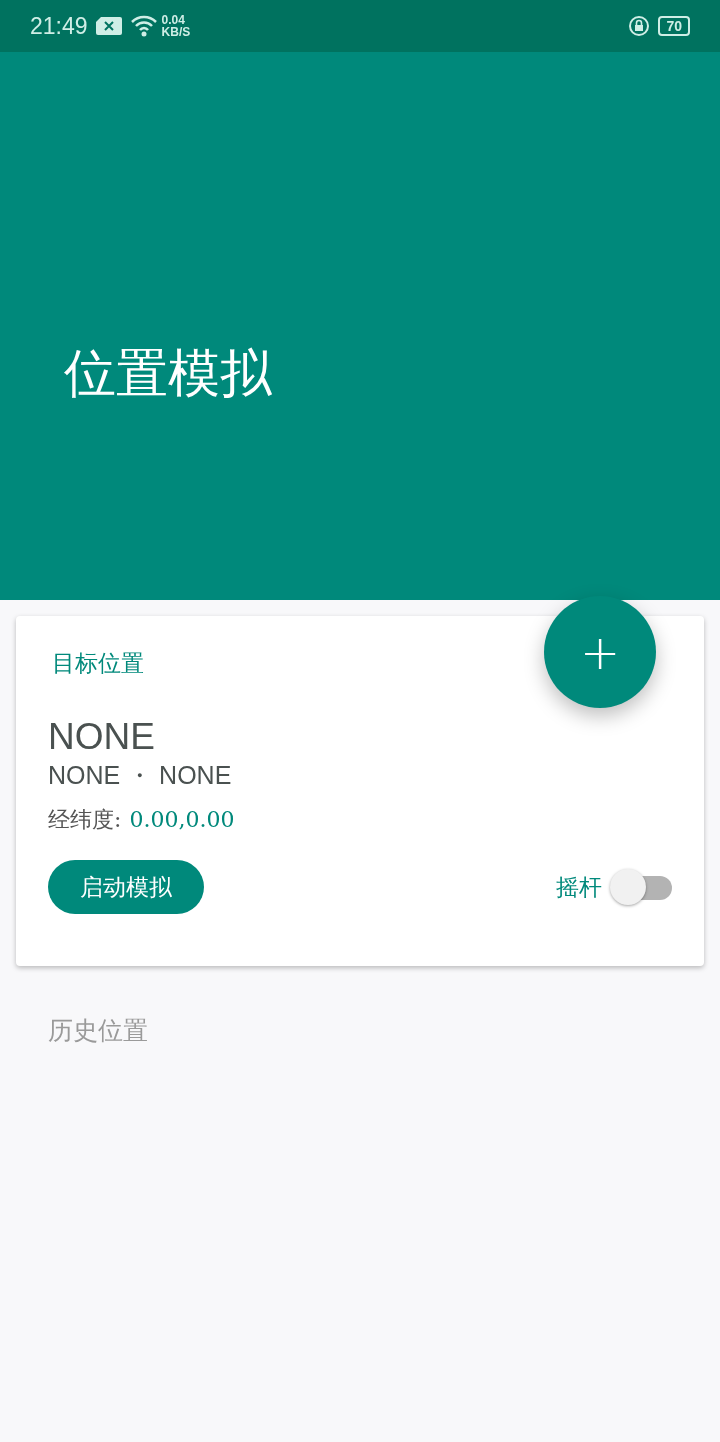  I want to click on start-simulation-button: 启动模拟, so click(126, 887).